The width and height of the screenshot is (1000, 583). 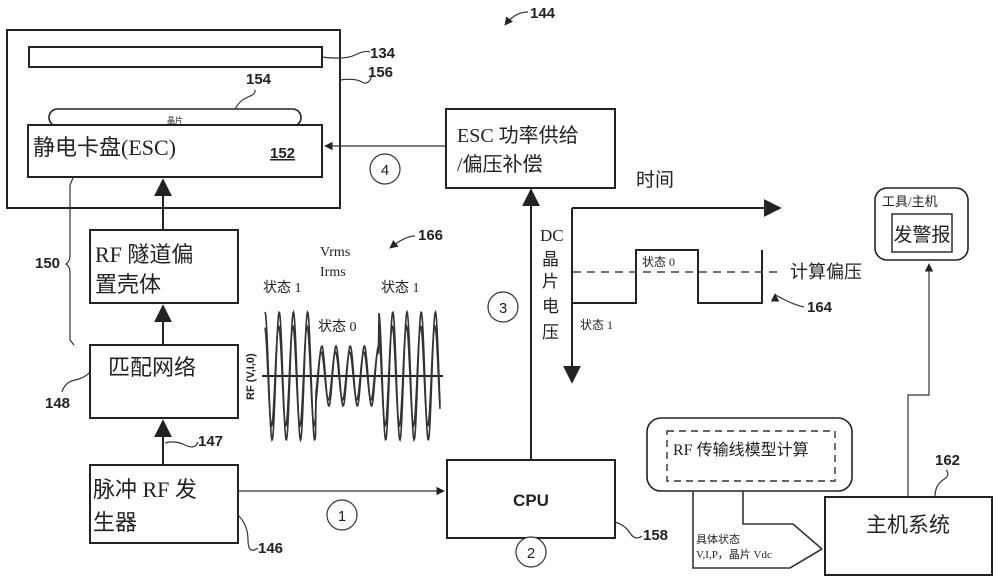 What do you see at coordinates (270, 548) in the screenshot?
I see `ref-146: 146` at bounding box center [270, 548].